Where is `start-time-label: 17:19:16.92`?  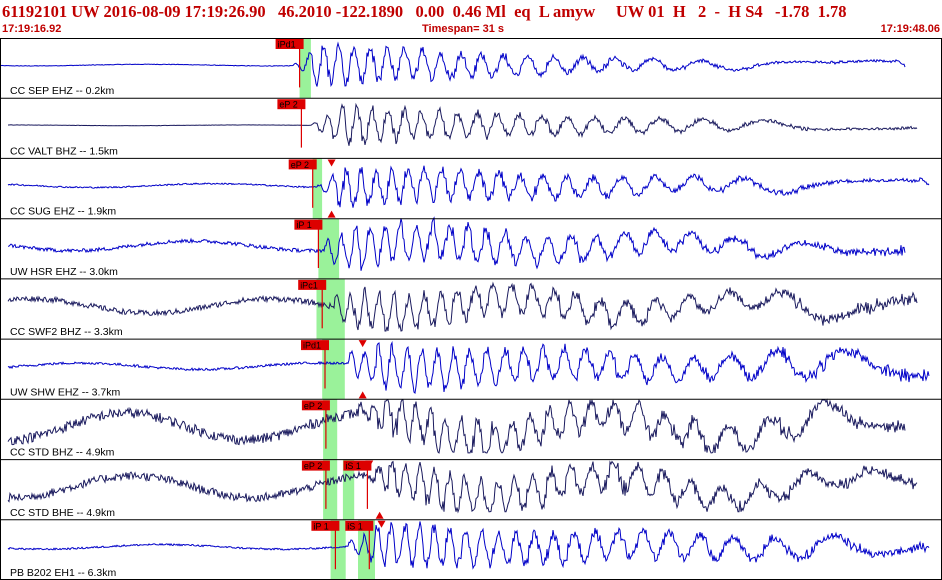 start-time-label: 17:19:16.92 is located at coordinates (32, 29).